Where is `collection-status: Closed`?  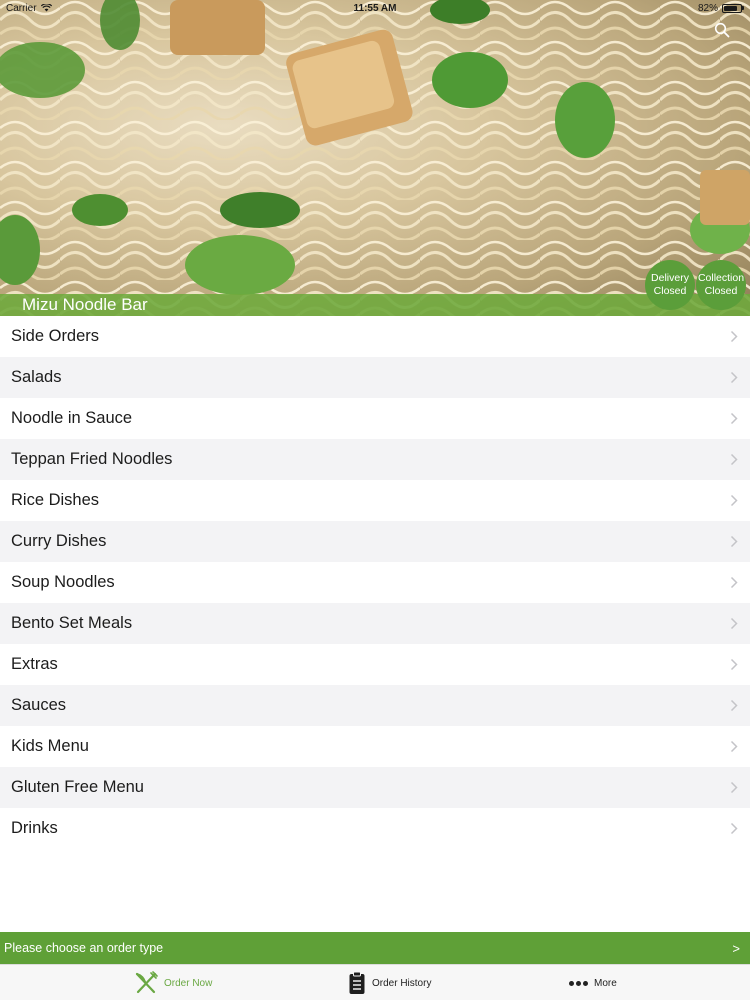 collection-status: Closed is located at coordinates (721, 291).